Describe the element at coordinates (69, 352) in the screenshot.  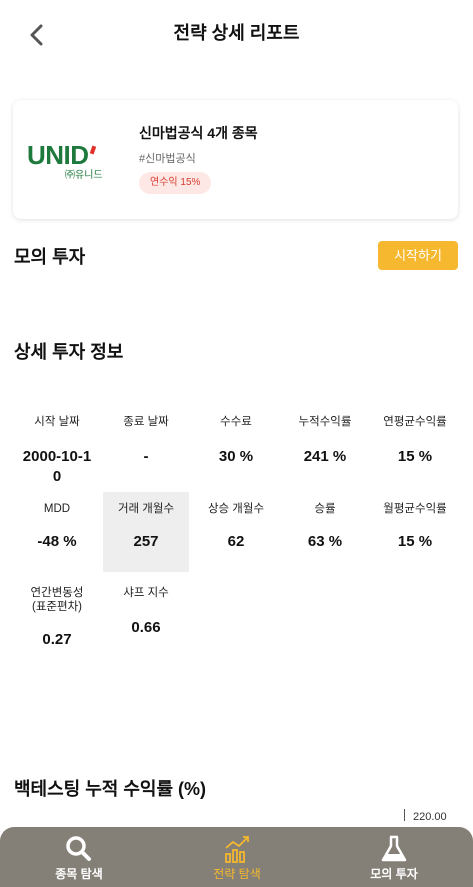
I see `invest-info-title: 상세 투자 정보` at that location.